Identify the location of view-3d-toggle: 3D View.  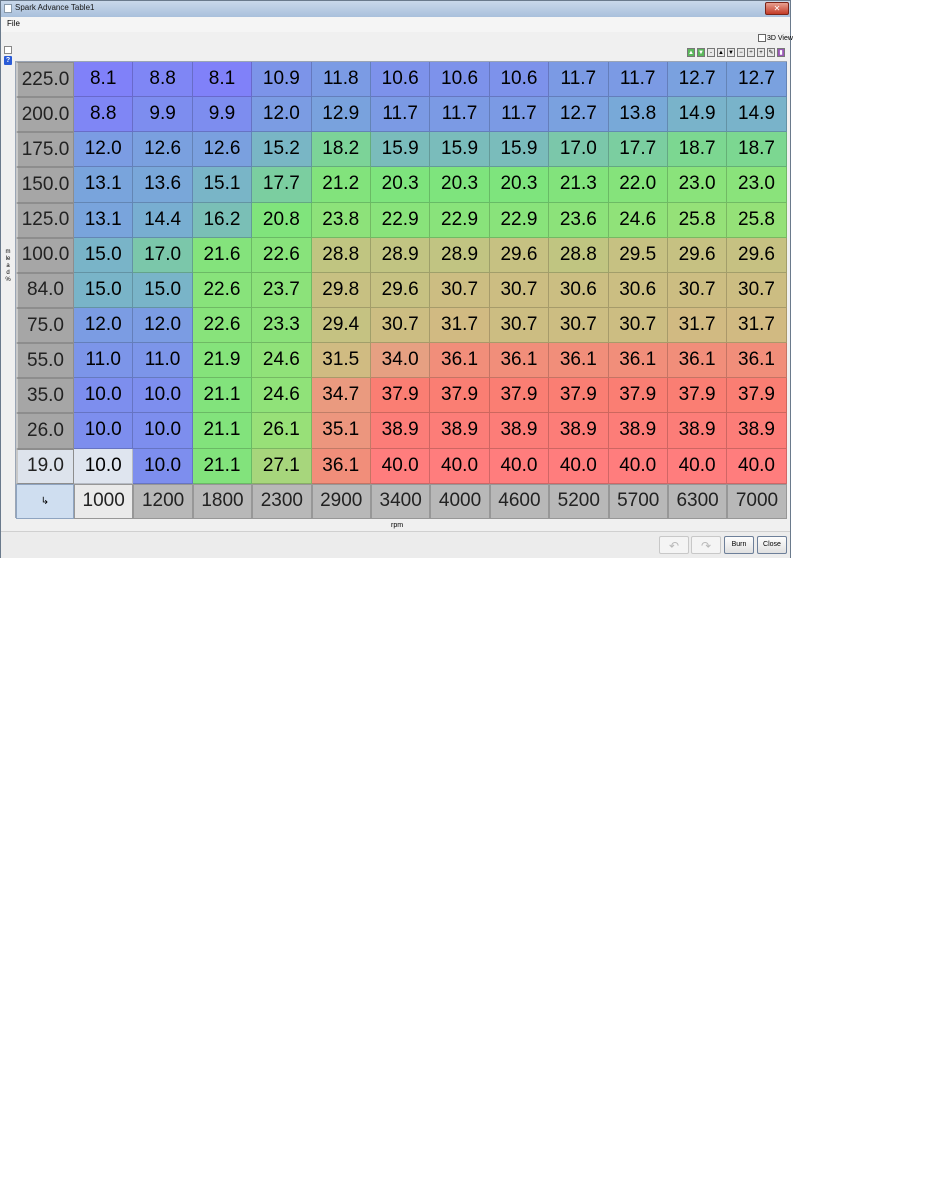
(775, 38).